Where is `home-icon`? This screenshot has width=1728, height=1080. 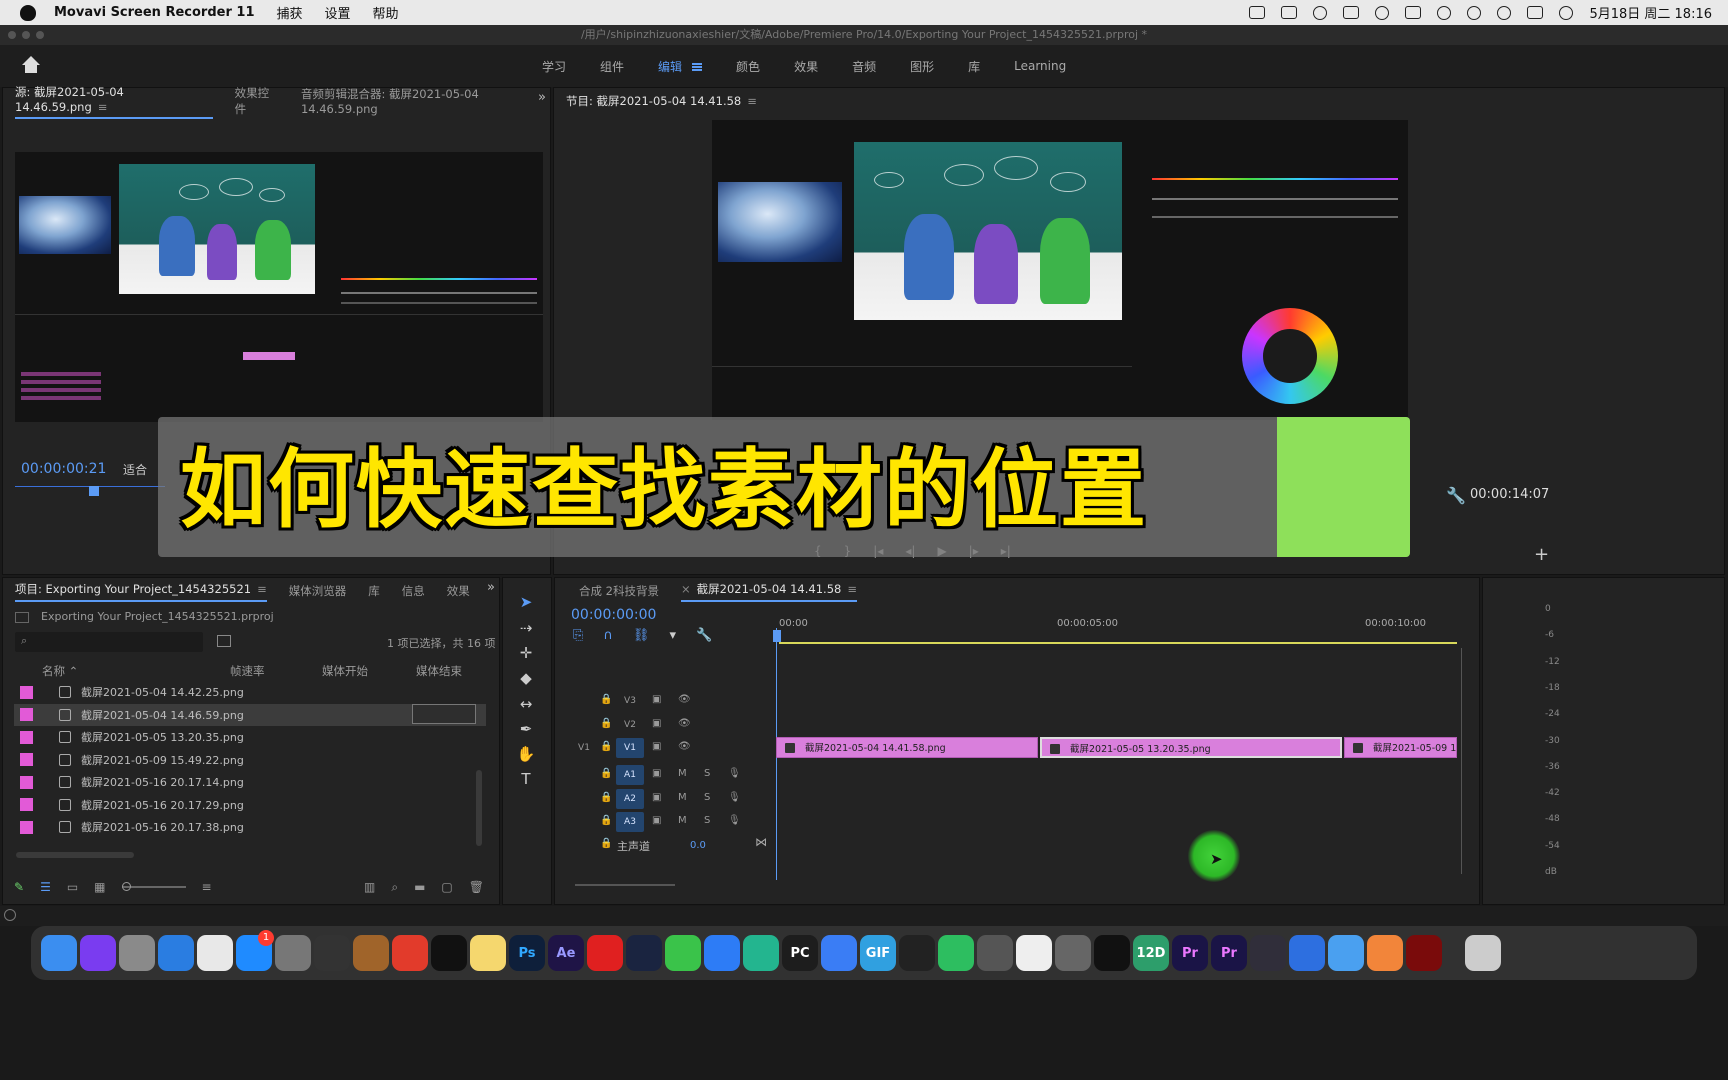
home-icon is located at coordinates (31, 66).